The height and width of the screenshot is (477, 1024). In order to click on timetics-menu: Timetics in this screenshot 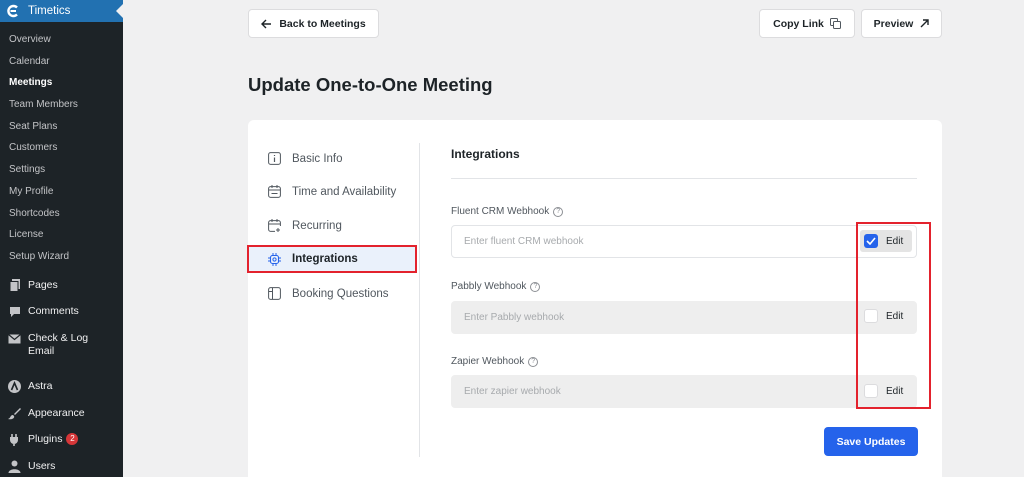, I will do `click(61, 11)`.